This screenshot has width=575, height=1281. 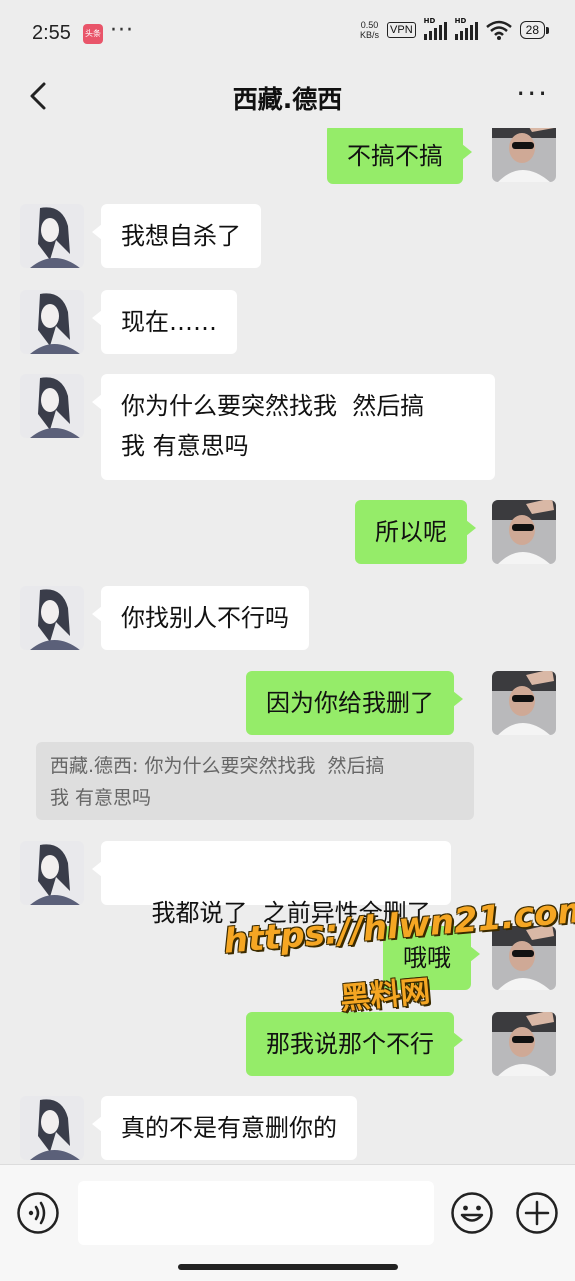 I want to click on message-text: 不搞不搞, so click(x=395, y=156).